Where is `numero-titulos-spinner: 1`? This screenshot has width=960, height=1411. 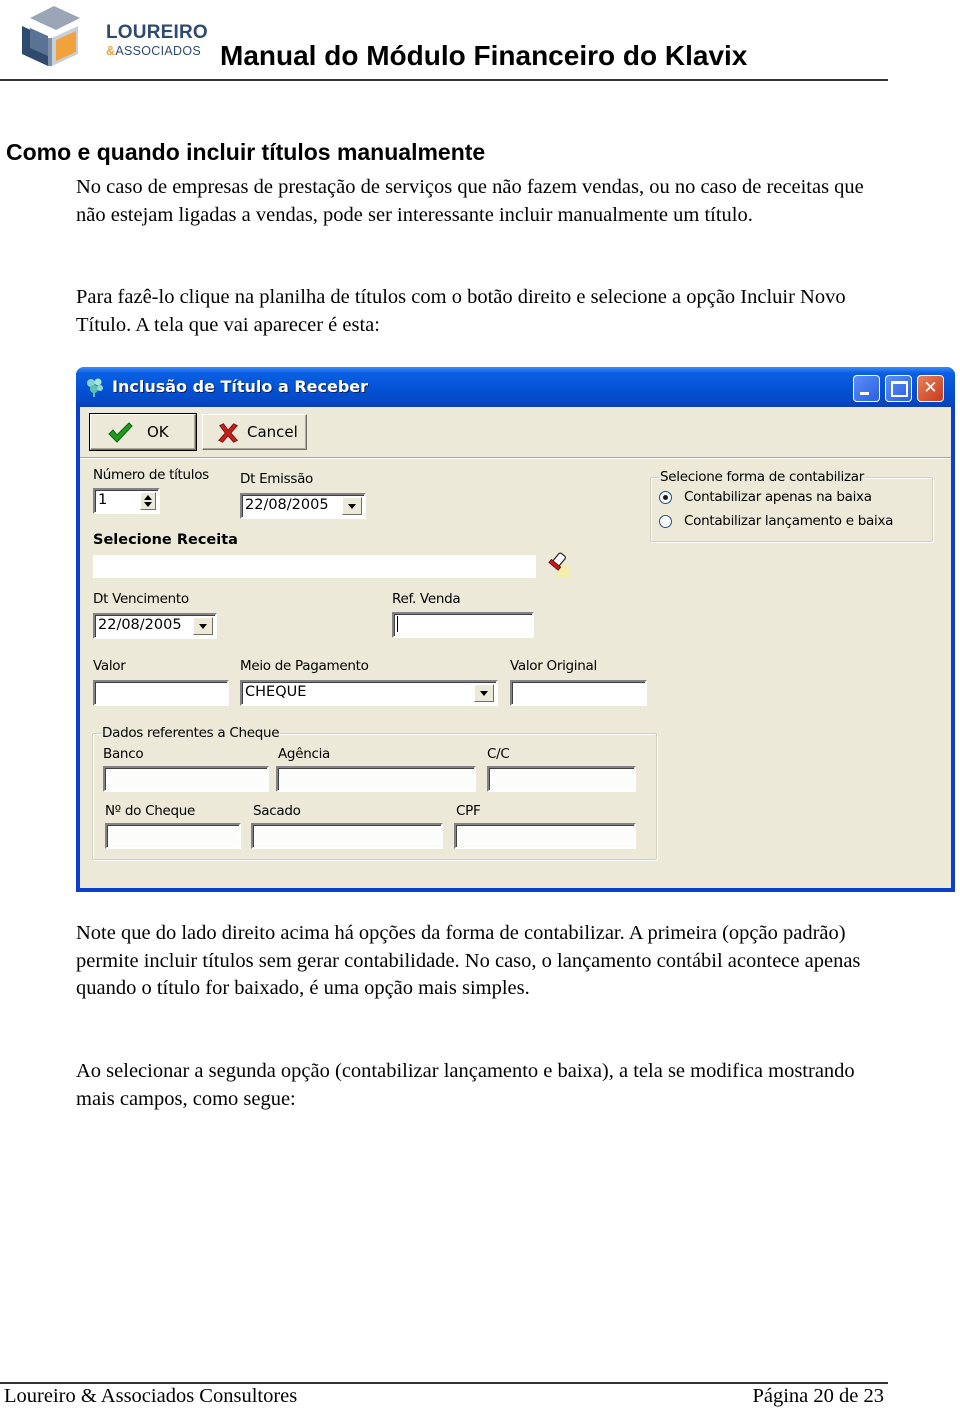
numero-titulos-spinner: 1 is located at coordinates (126, 501).